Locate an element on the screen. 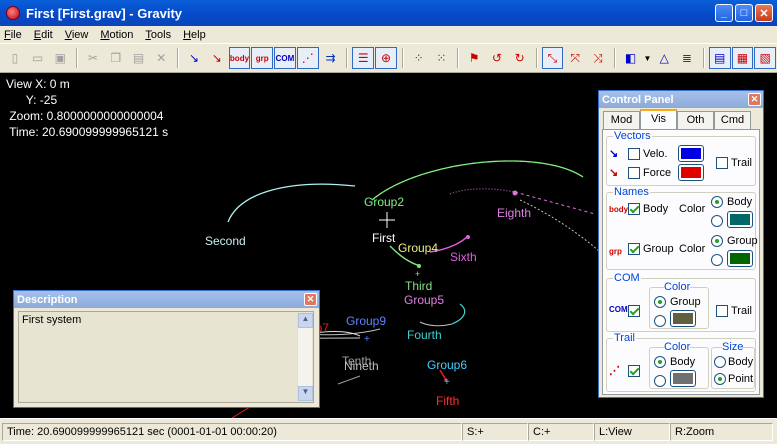 This screenshot has height=444, width=777. group-label-group9: Group9 is located at coordinates (366, 321).